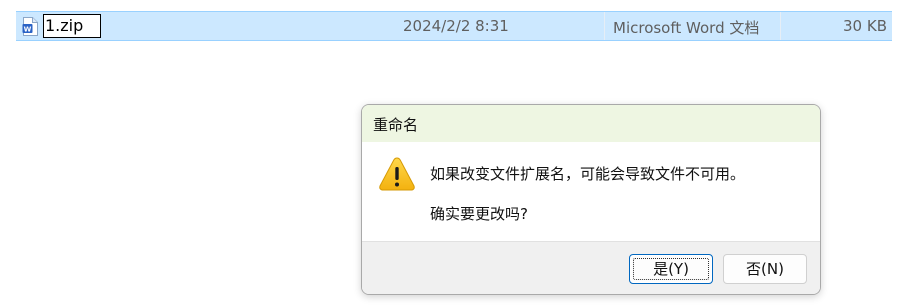  I want to click on no-button-label: 否(N), so click(765, 269).